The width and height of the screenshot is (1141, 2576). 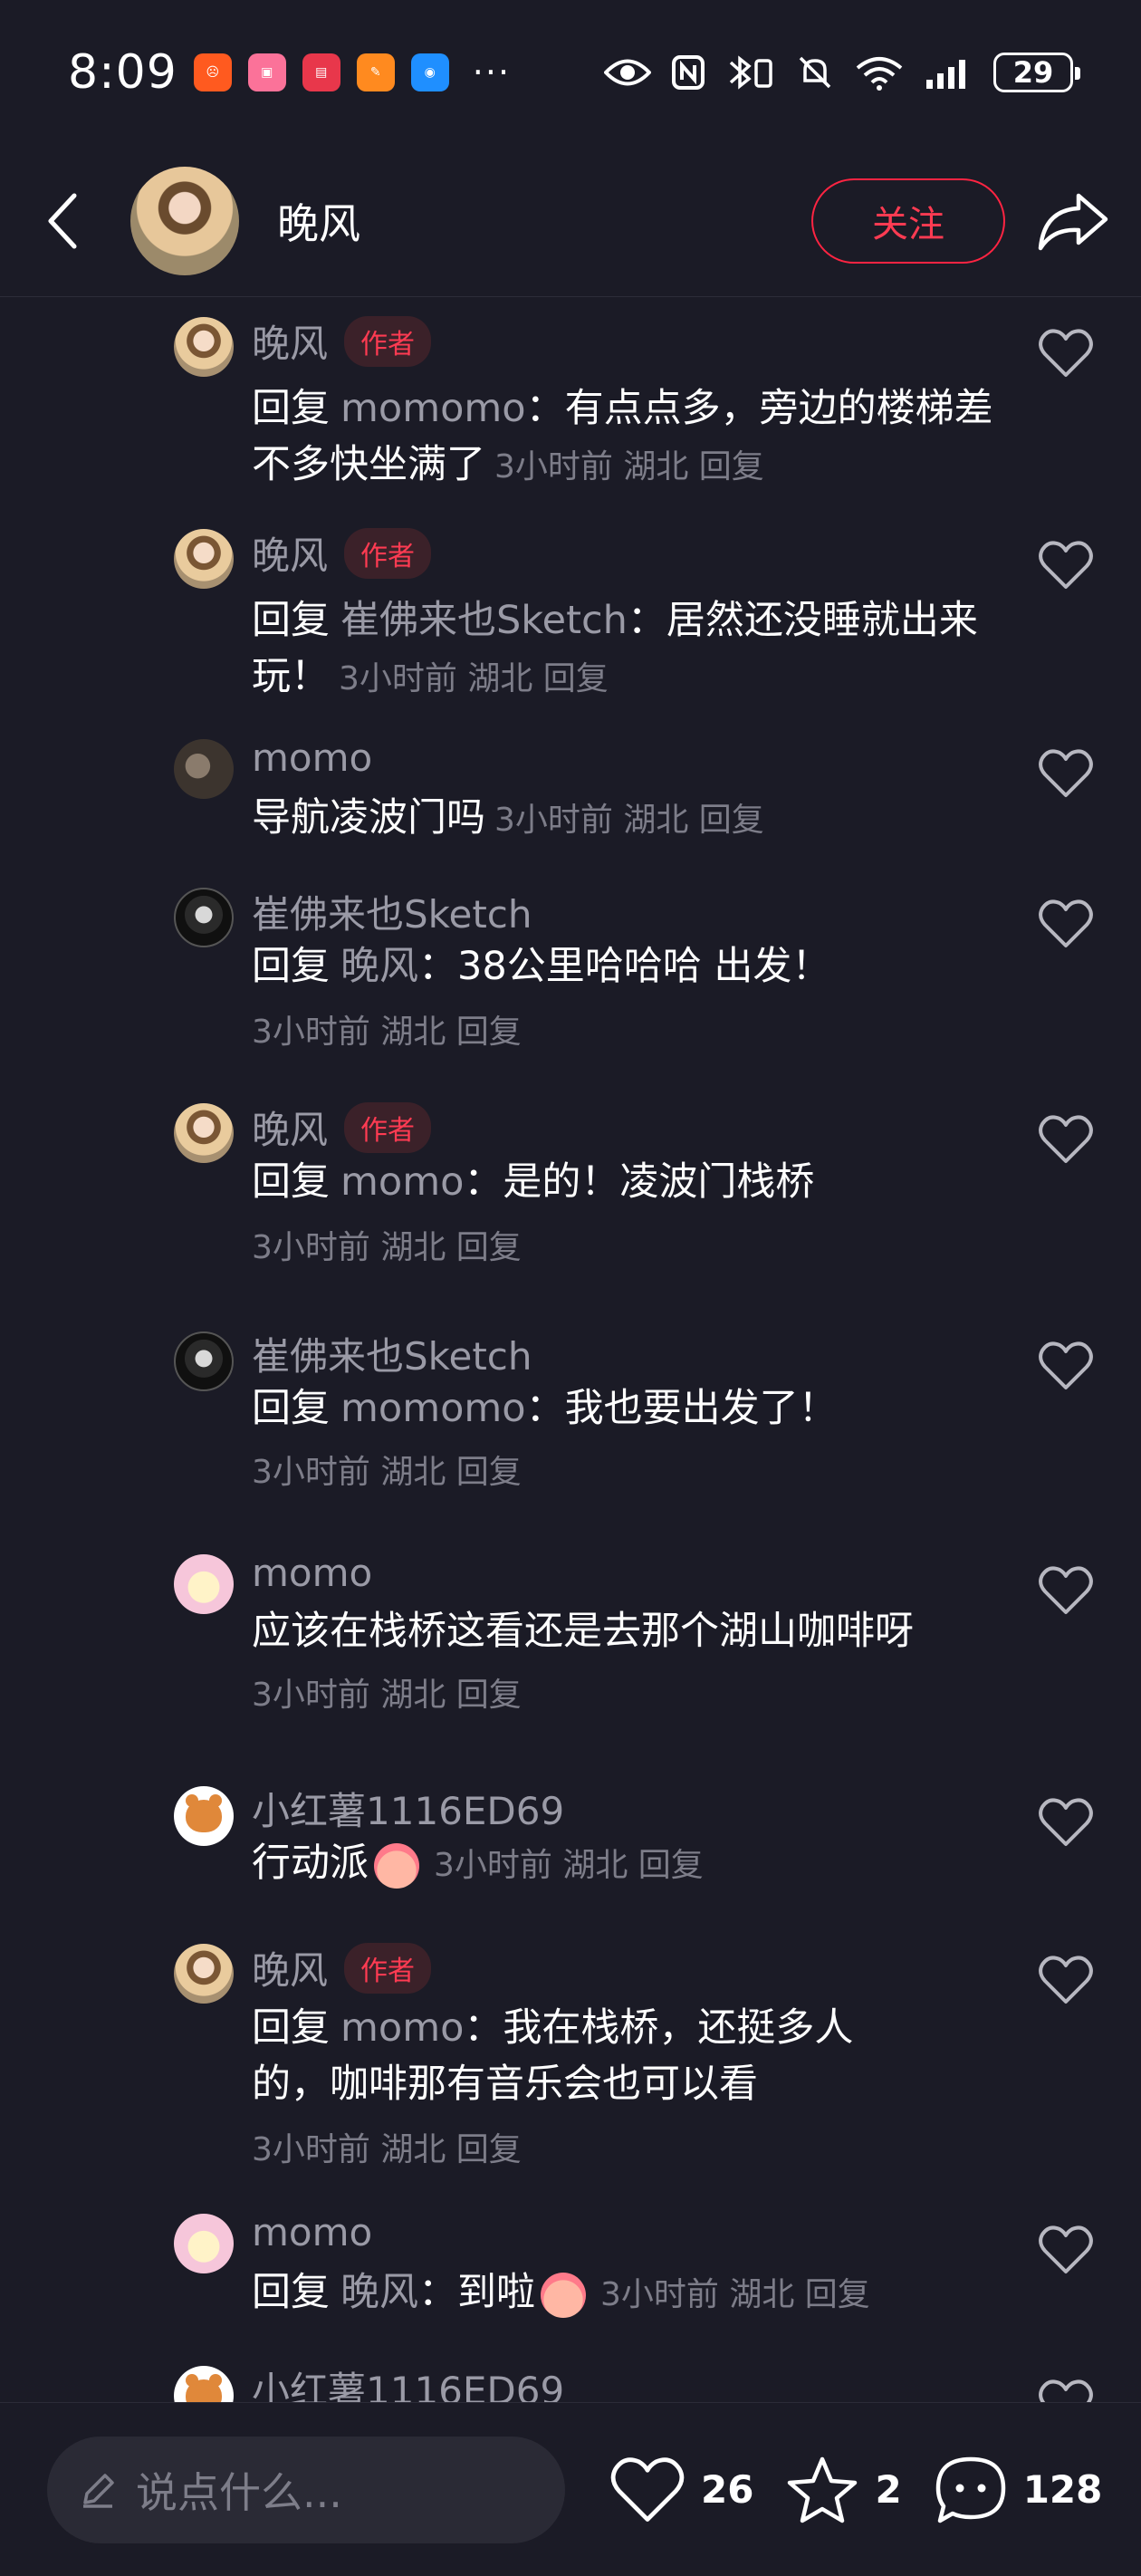 I want to click on follow-button: 关注, so click(x=908, y=221).